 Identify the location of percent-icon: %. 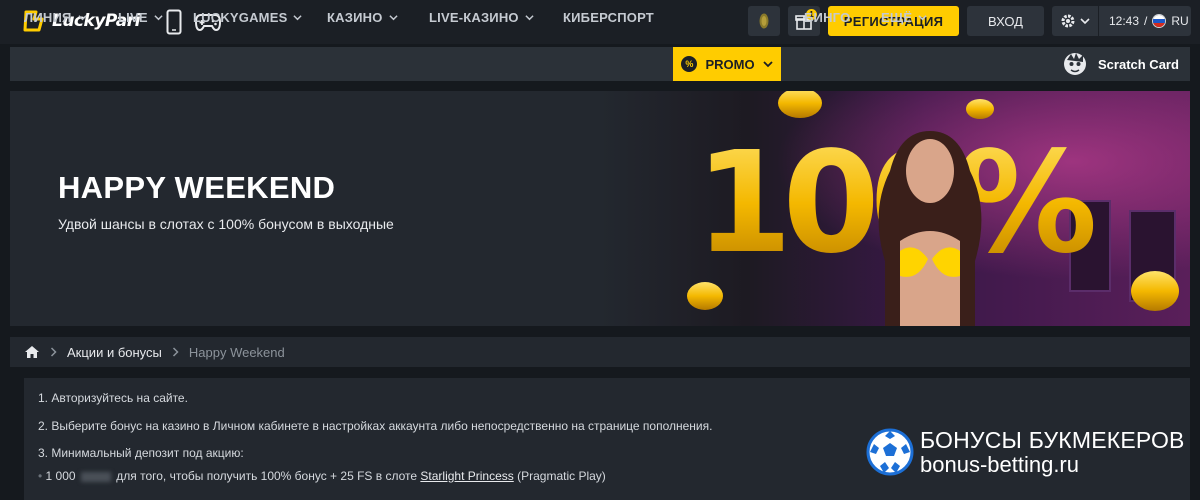
(689, 64).